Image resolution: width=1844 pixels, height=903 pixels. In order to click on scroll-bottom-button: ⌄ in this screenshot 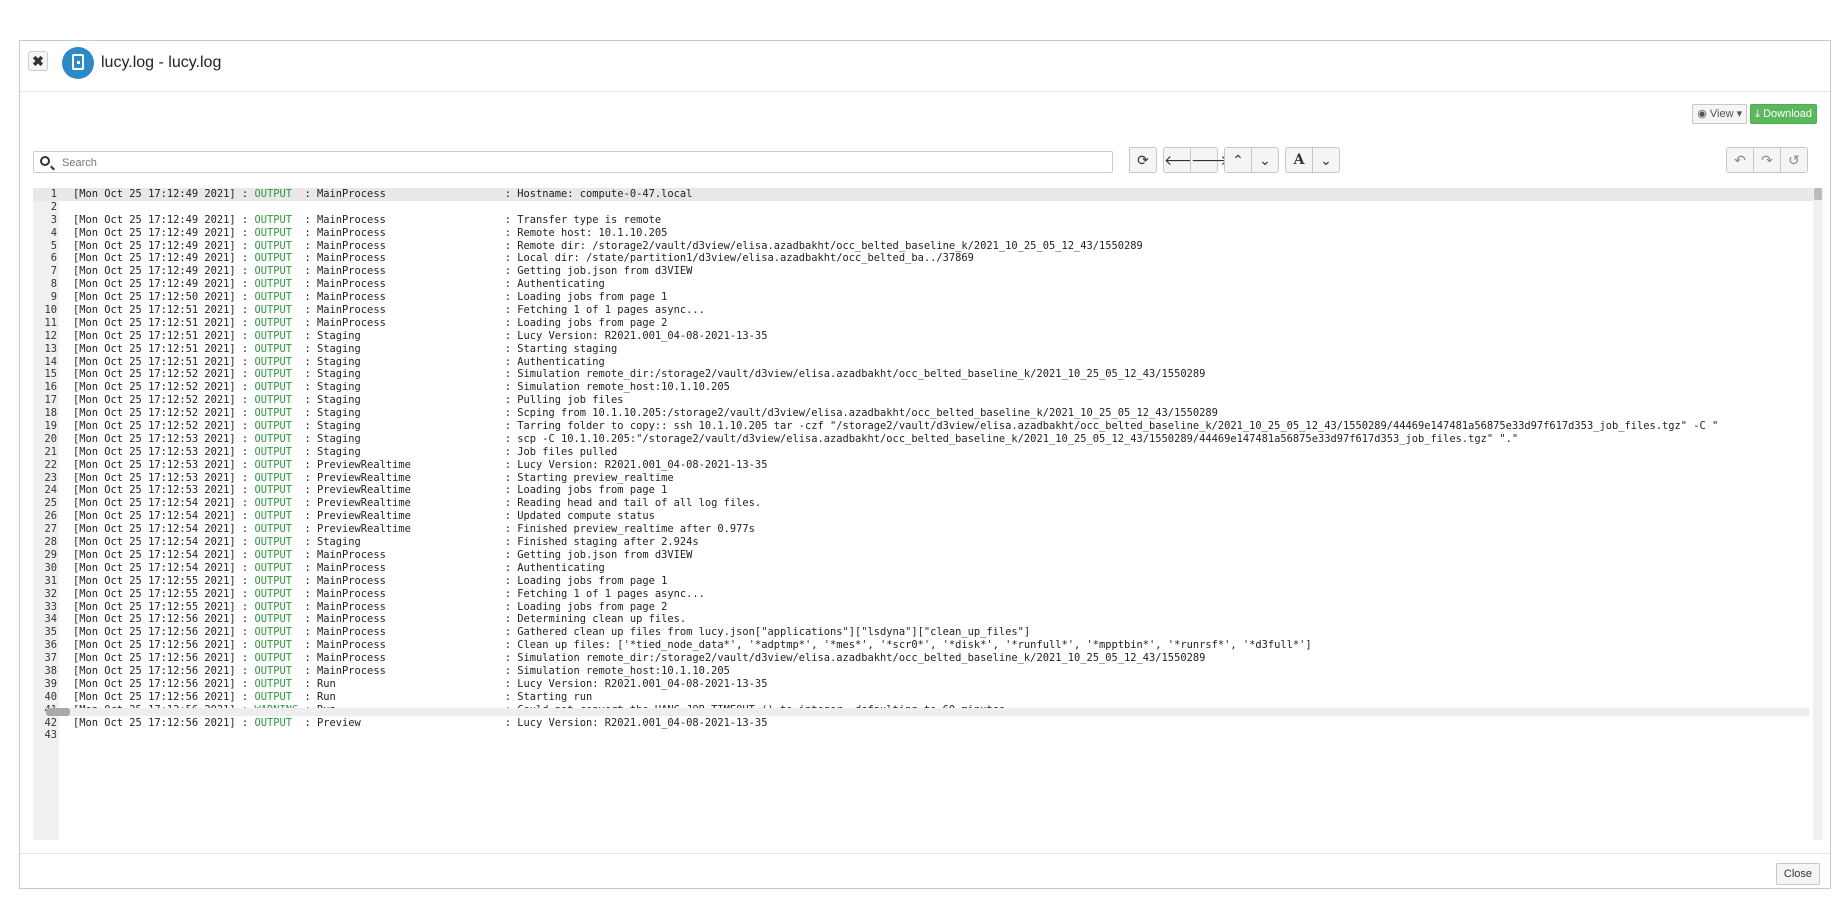, I will do `click(1265, 160)`.